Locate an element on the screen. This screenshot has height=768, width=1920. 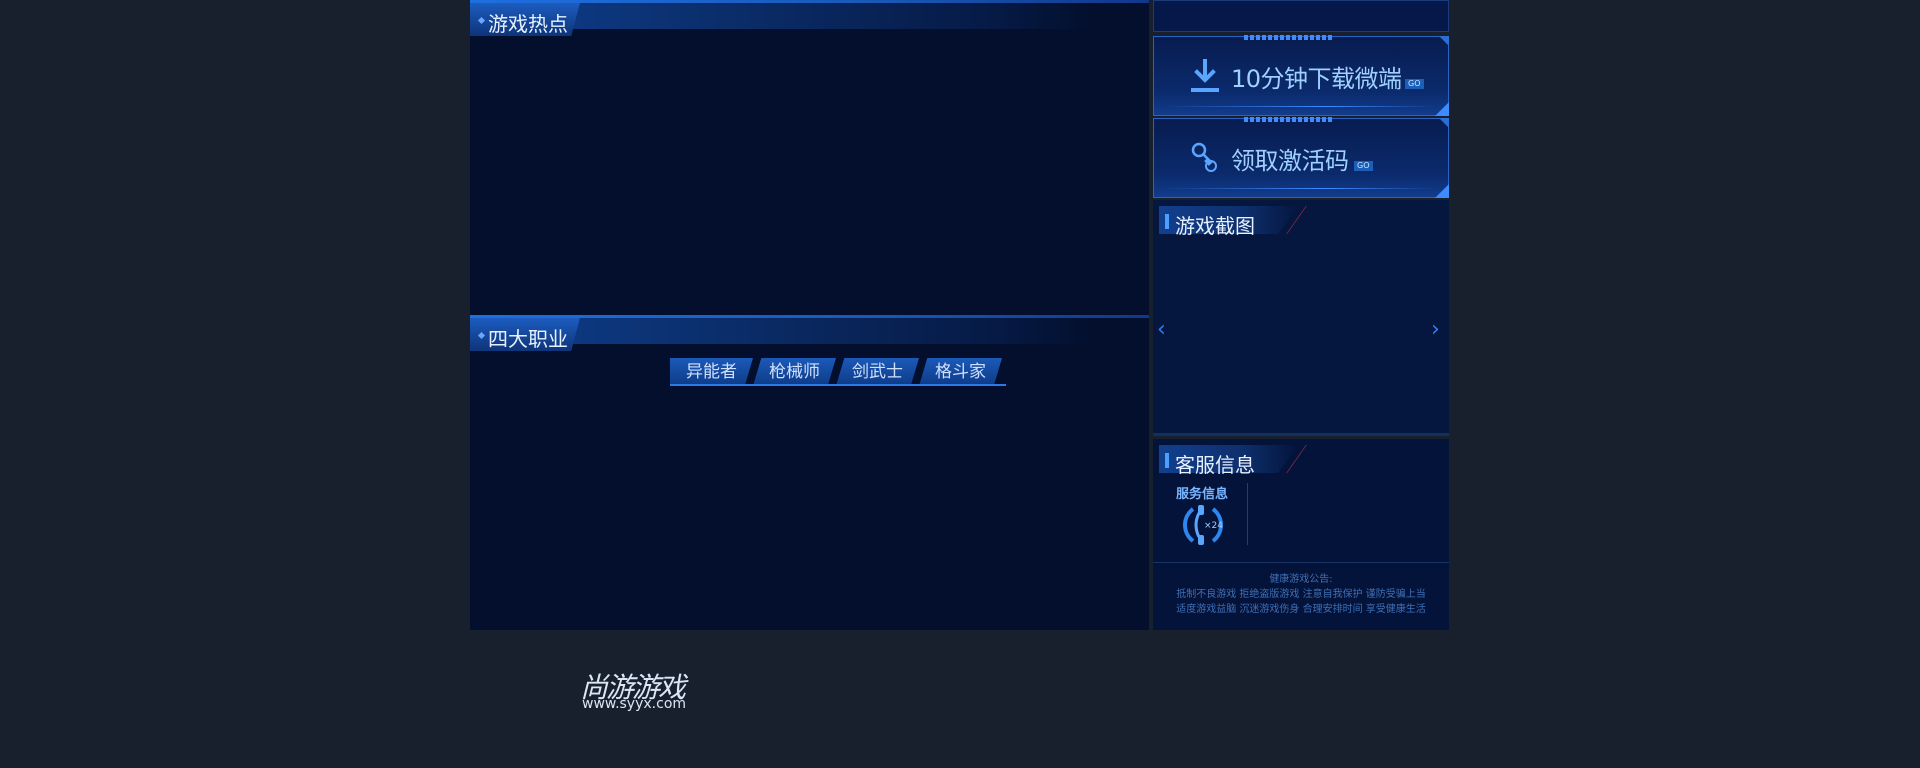
phone-24h-icon: ×24 is located at coordinates (1203, 525).